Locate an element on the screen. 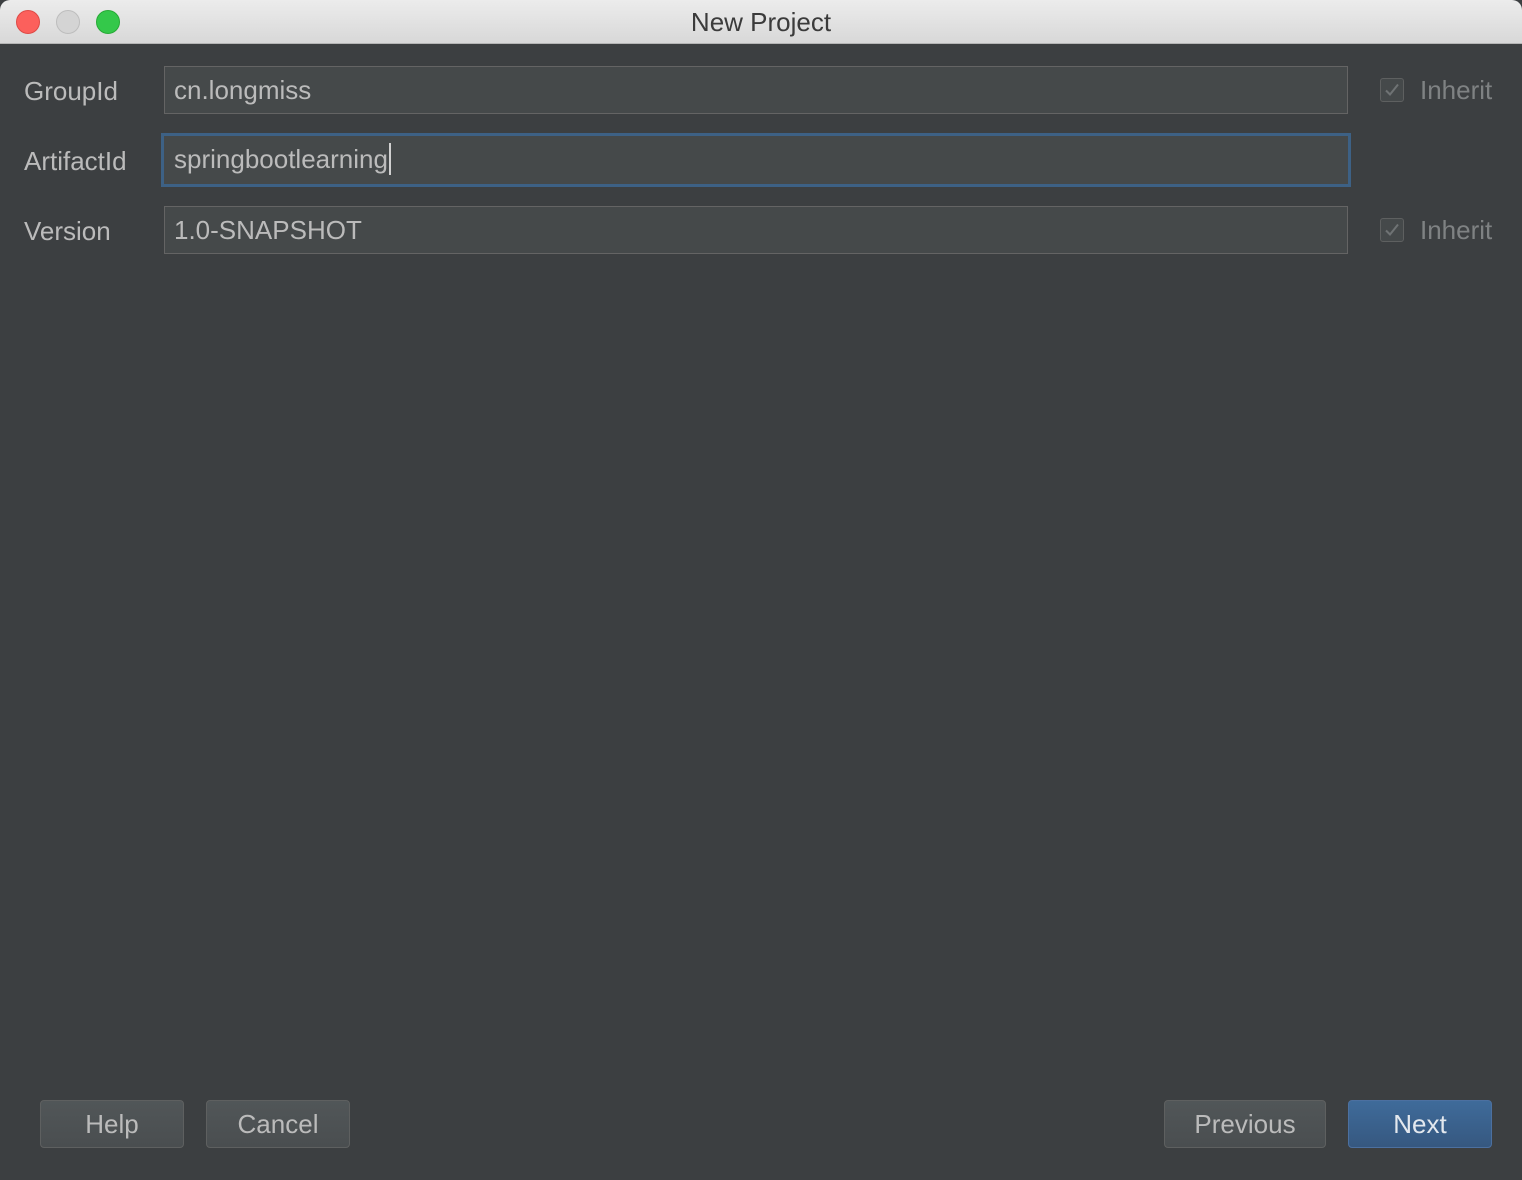 The image size is (1522, 1180). cancel-button: Cancel is located at coordinates (278, 1124).